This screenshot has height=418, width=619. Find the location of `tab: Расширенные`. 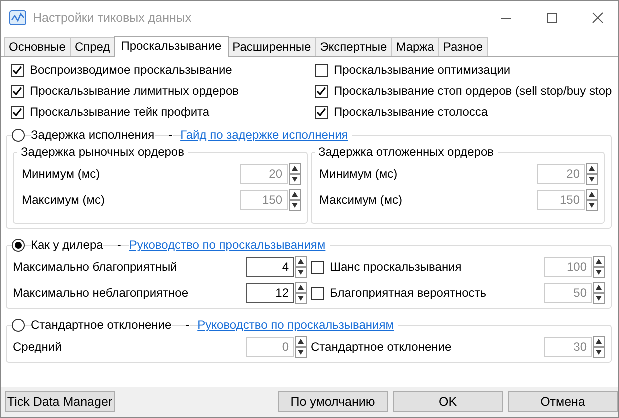

tab: Расширенные is located at coordinates (272, 47).